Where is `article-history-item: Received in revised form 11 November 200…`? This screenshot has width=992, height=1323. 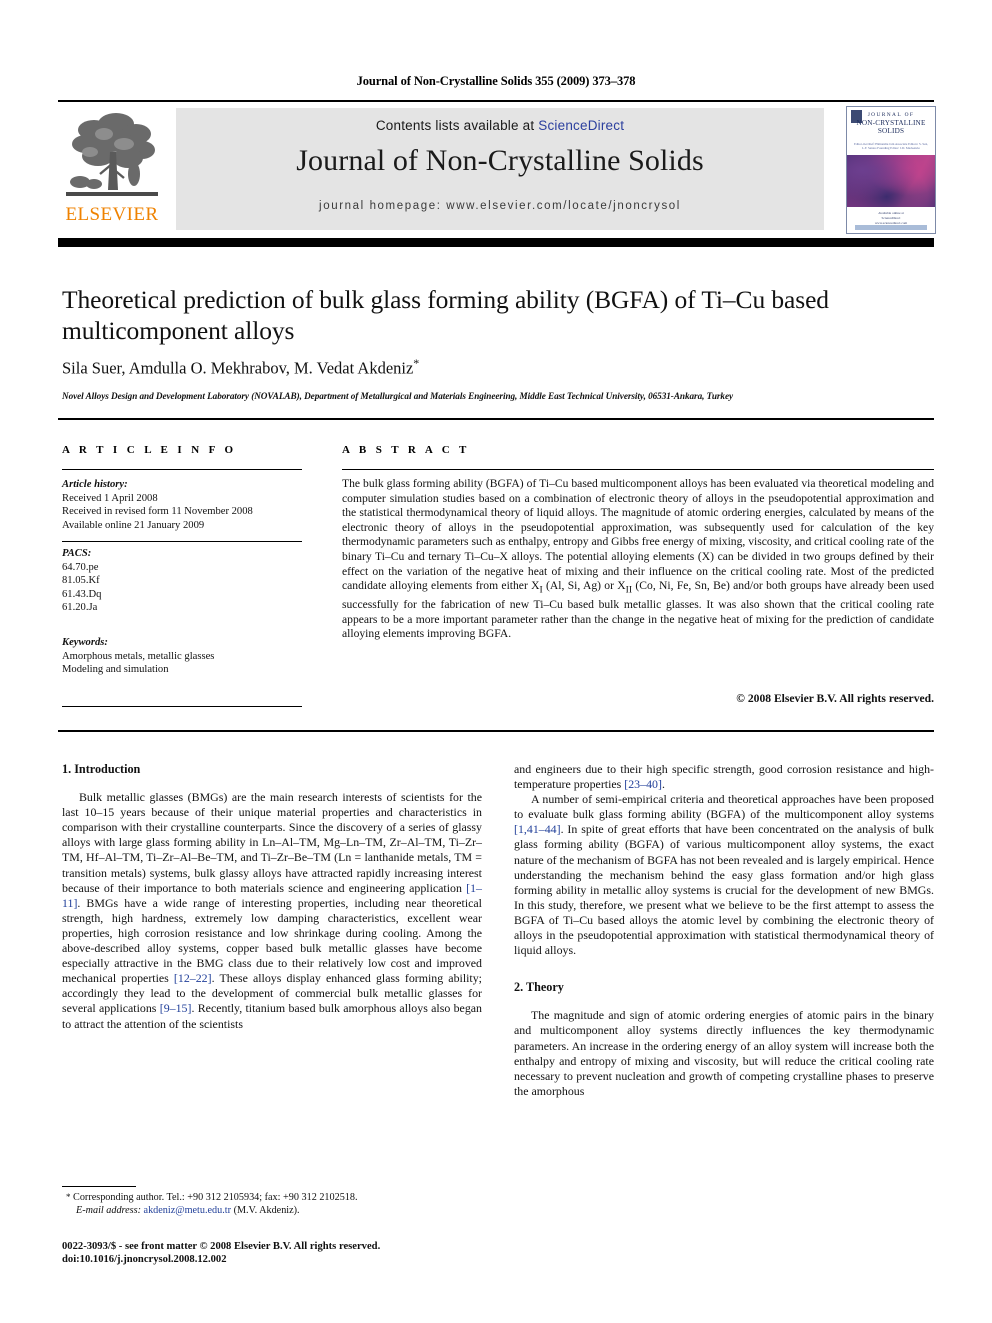
article-history-item: Received in revised form 11 November 200… is located at coordinates (157, 512).